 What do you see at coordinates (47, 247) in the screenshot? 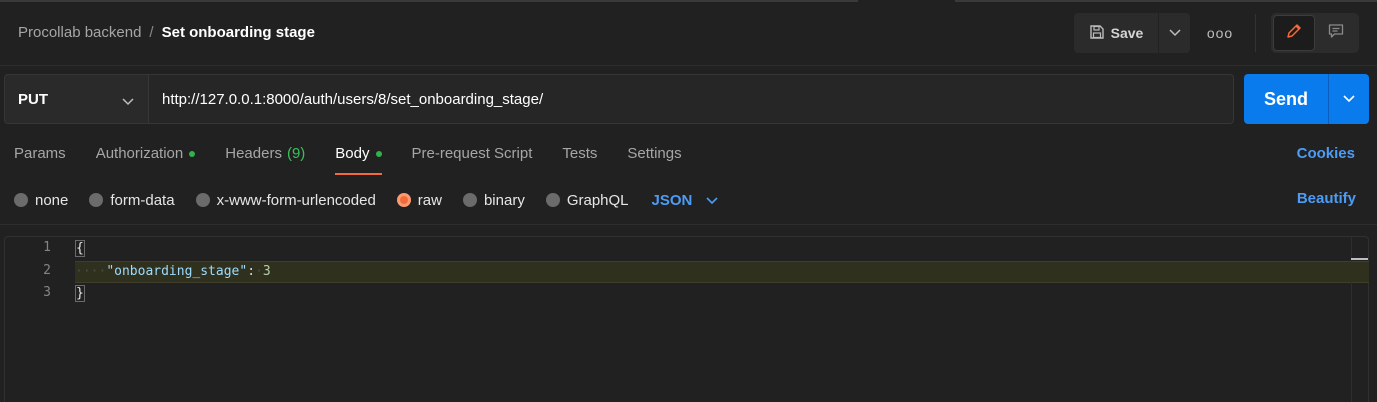
I see `line-number: 1` at bounding box center [47, 247].